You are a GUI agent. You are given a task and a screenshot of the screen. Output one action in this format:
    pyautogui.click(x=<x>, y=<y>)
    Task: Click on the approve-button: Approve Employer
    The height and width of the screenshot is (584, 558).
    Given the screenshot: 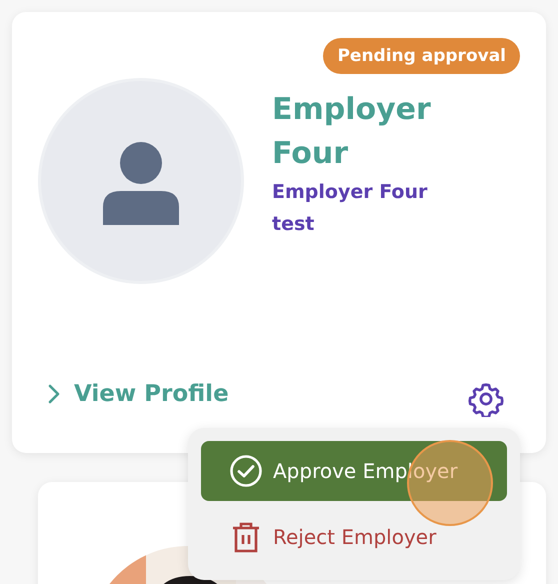 What is the action you would take?
    pyautogui.click(x=354, y=471)
    